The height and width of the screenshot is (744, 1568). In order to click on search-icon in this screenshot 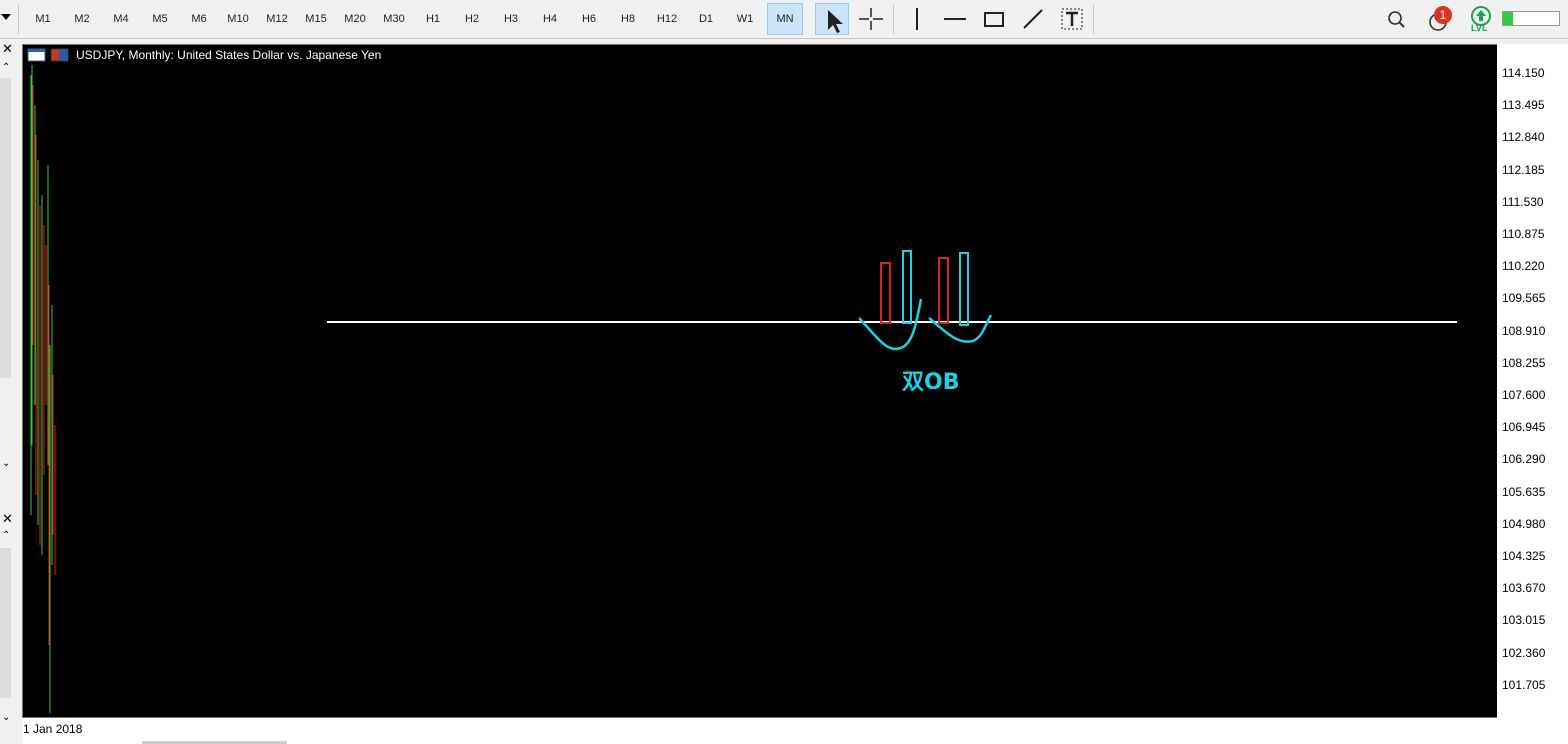, I will do `click(1396, 19)`.